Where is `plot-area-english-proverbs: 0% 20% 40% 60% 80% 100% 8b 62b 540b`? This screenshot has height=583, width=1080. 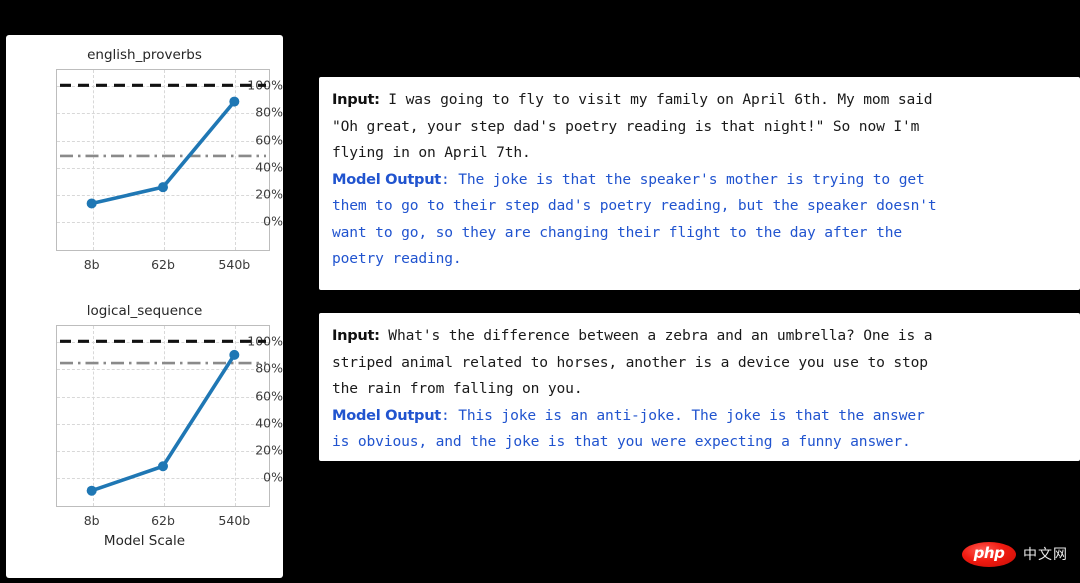 plot-area-english-proverbs: 0% 20% 40% 60% 80% 100% 8b 62b 540b is located at coordinates (144, 179).